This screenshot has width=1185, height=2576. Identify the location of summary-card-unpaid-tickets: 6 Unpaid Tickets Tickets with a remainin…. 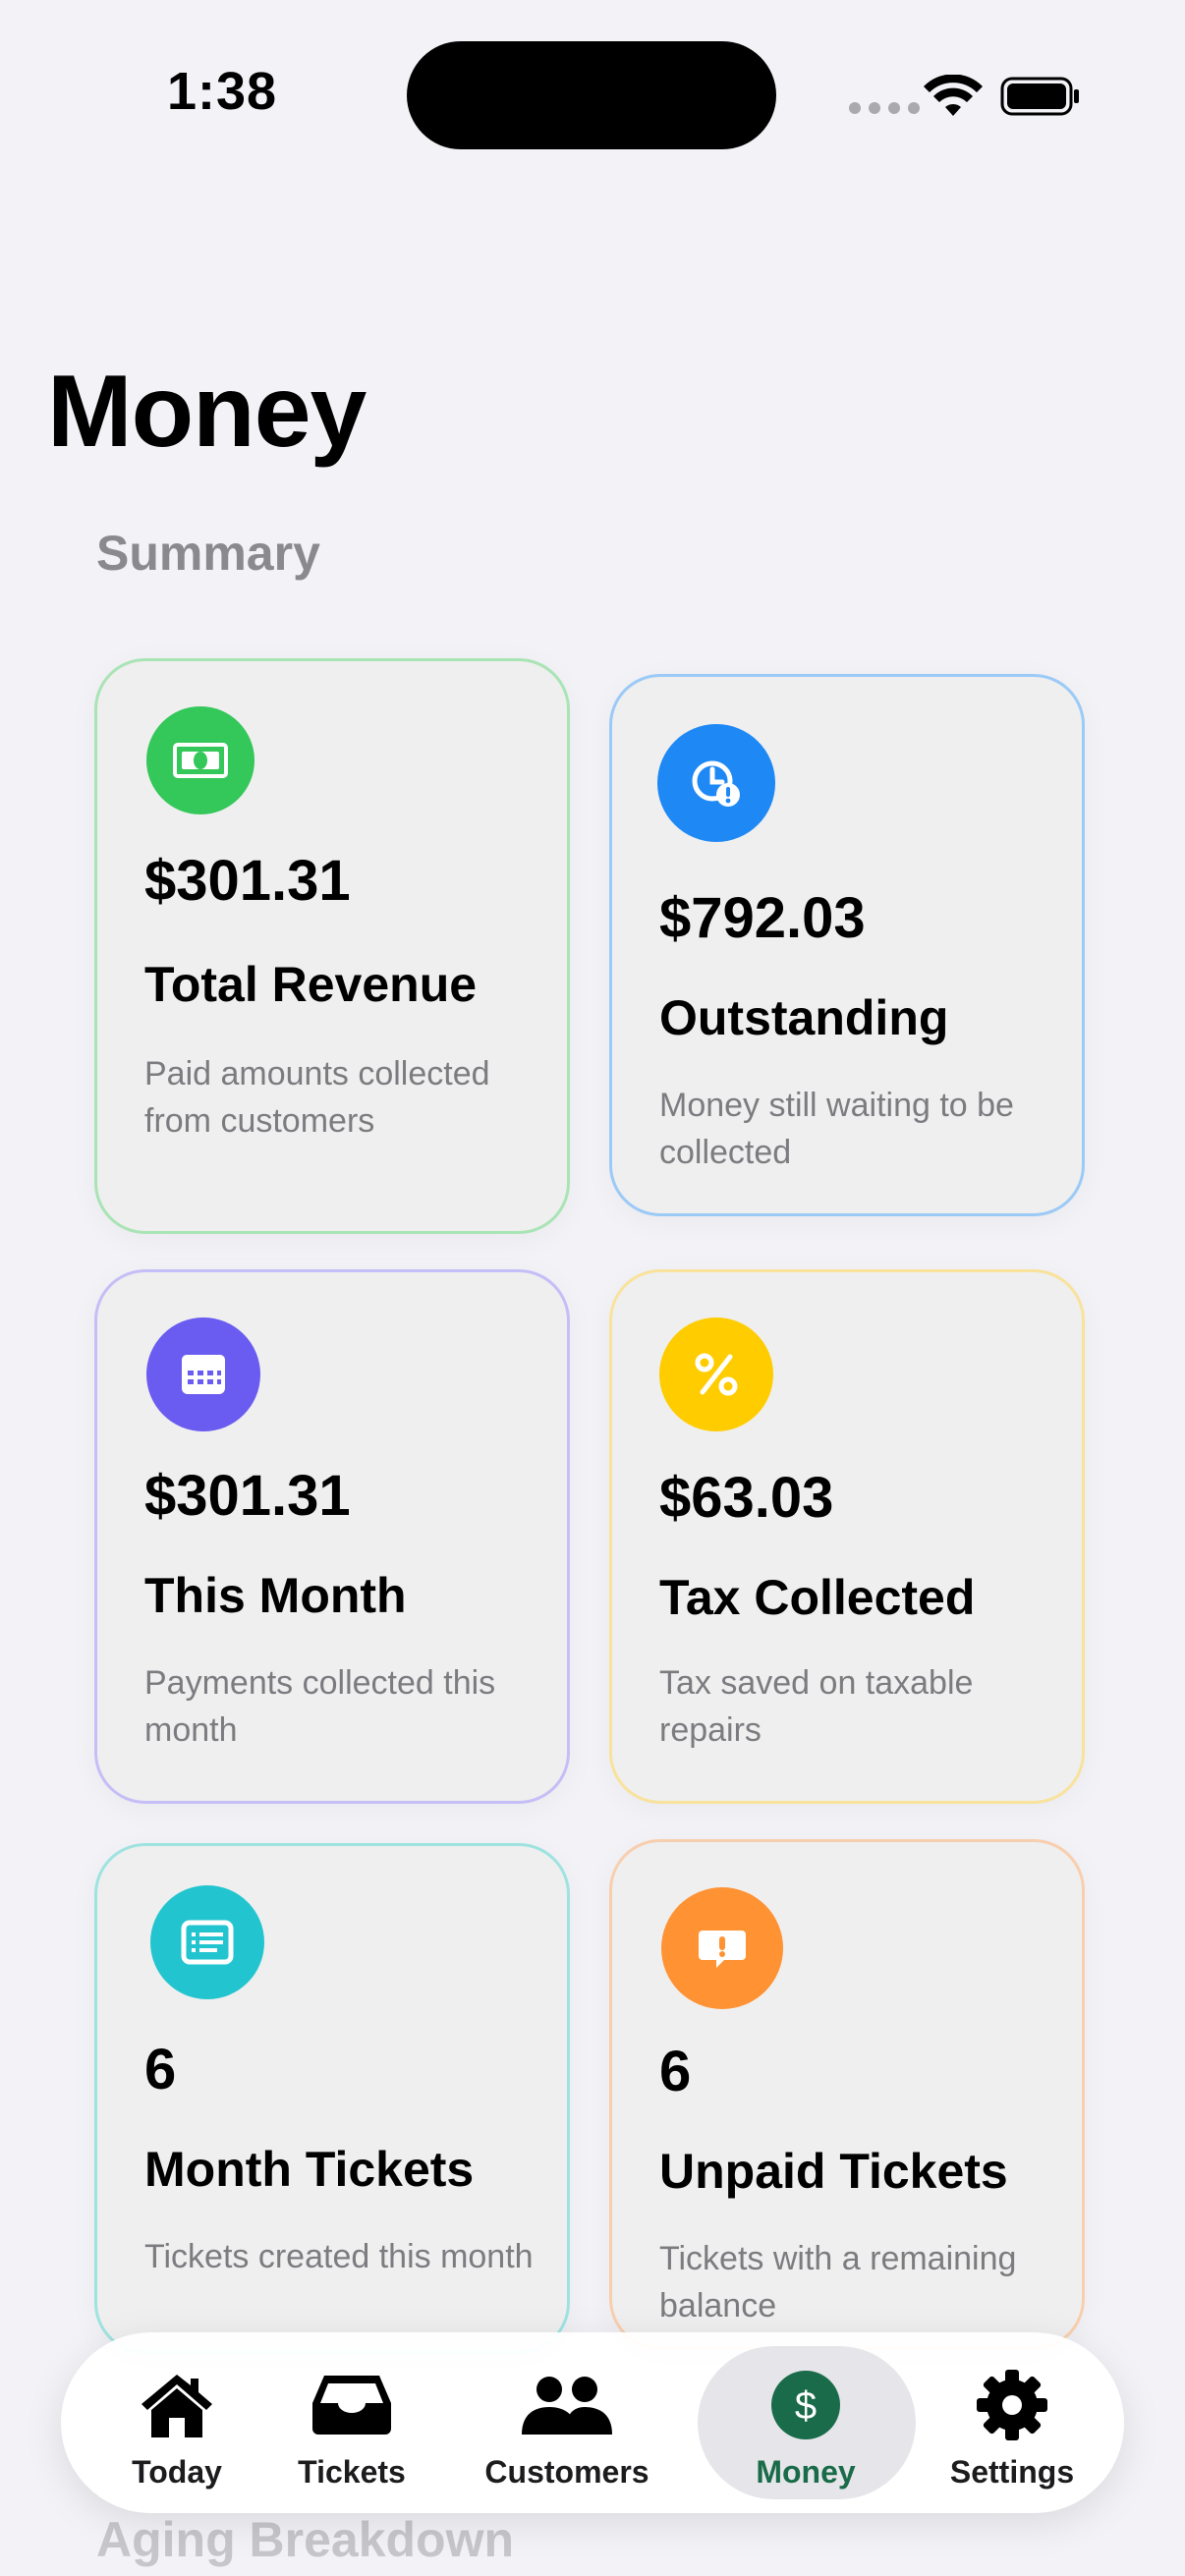
(847, 2094).